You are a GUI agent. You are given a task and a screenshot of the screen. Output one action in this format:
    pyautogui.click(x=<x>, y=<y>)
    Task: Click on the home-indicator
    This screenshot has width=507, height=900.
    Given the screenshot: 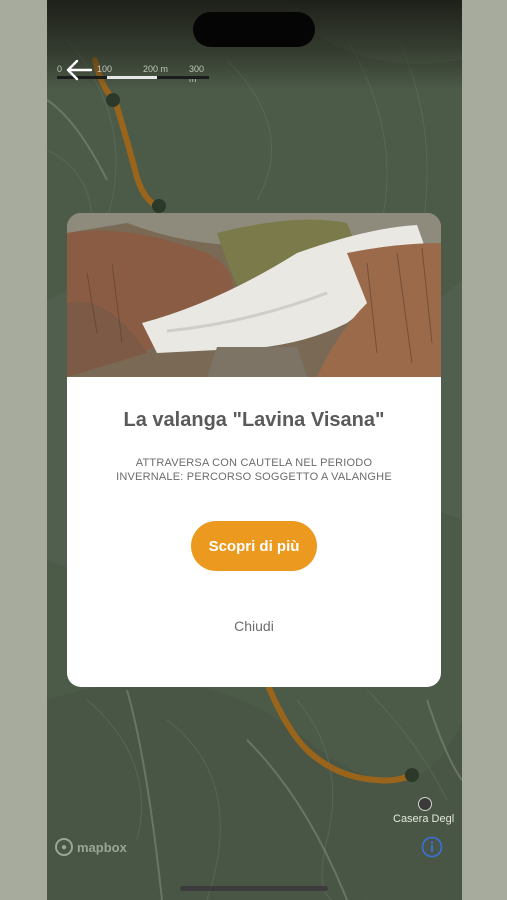 What is the action you would take?
    pyautogui.click(x=254, y=888)
    